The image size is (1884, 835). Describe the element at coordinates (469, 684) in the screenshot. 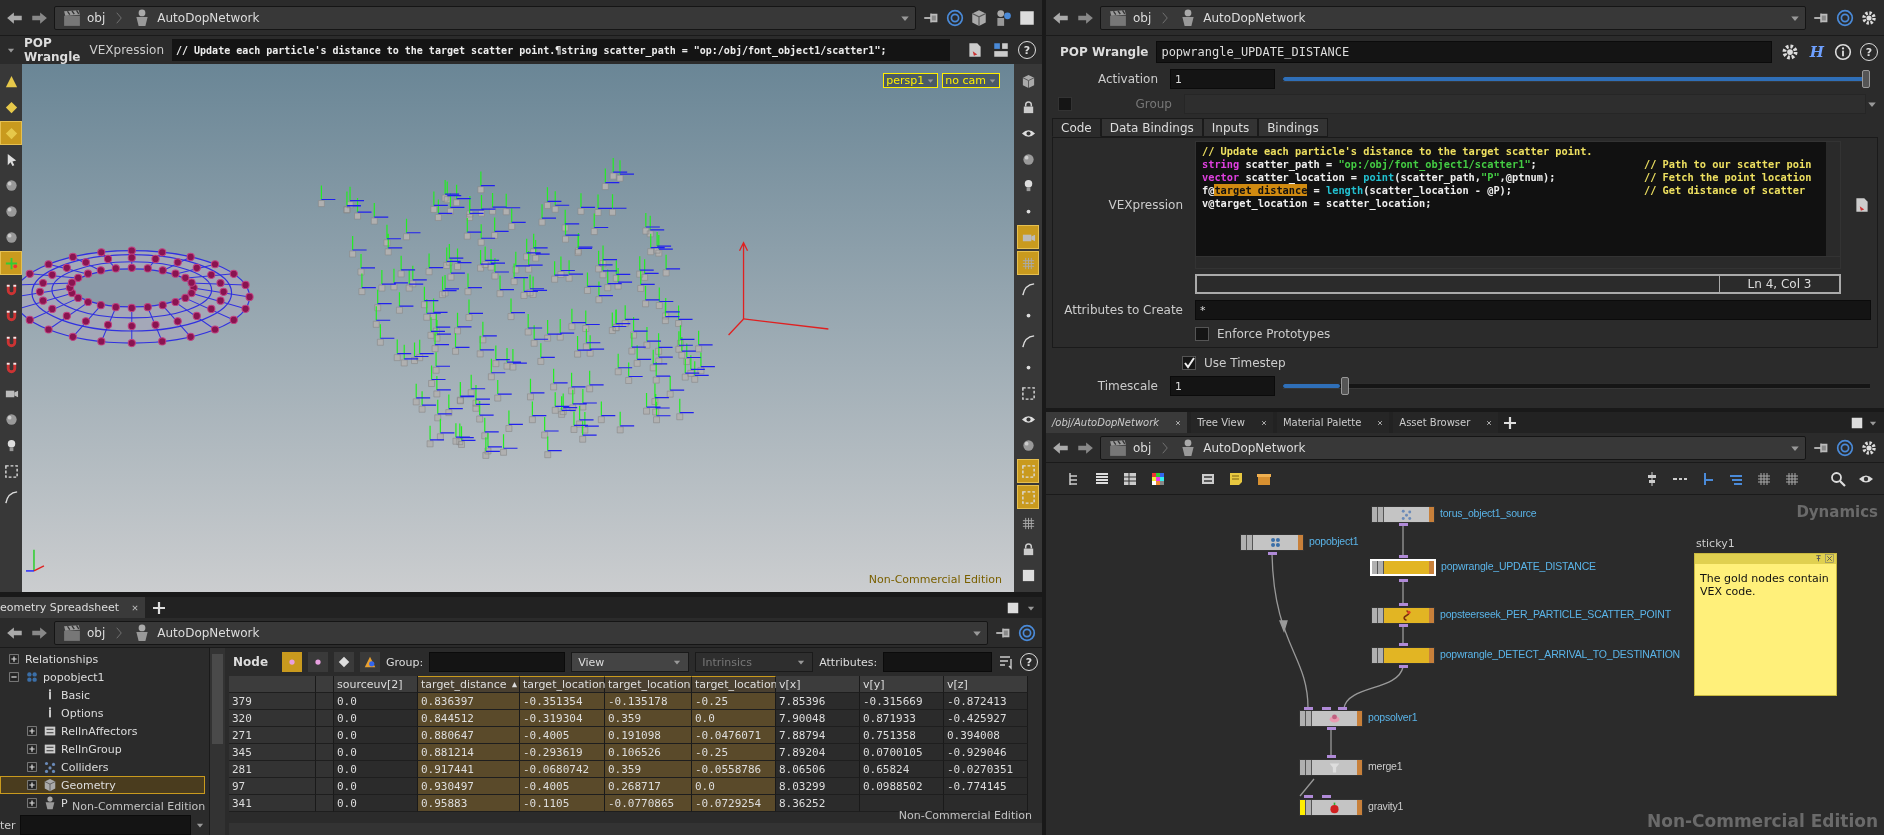

I see `column-header: target_distance` at that location.